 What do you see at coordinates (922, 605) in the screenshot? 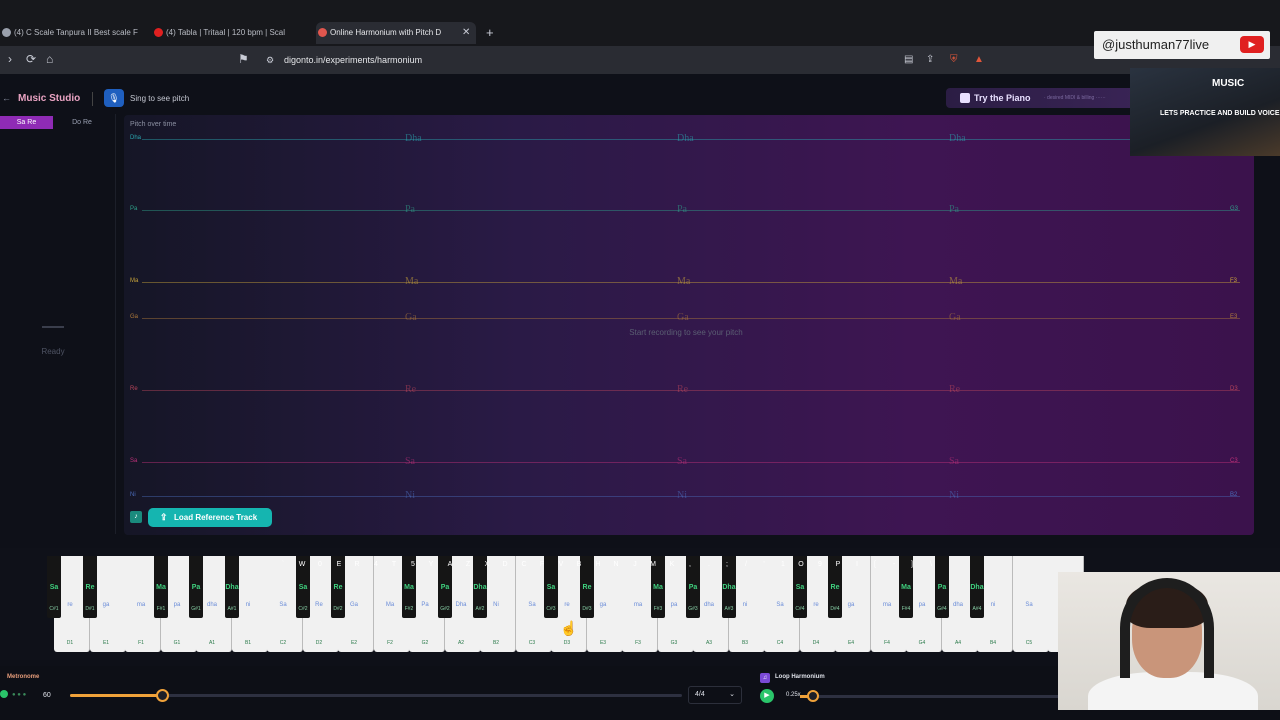
I see `white-key-swara: pa` at bounding box center [922, 605].